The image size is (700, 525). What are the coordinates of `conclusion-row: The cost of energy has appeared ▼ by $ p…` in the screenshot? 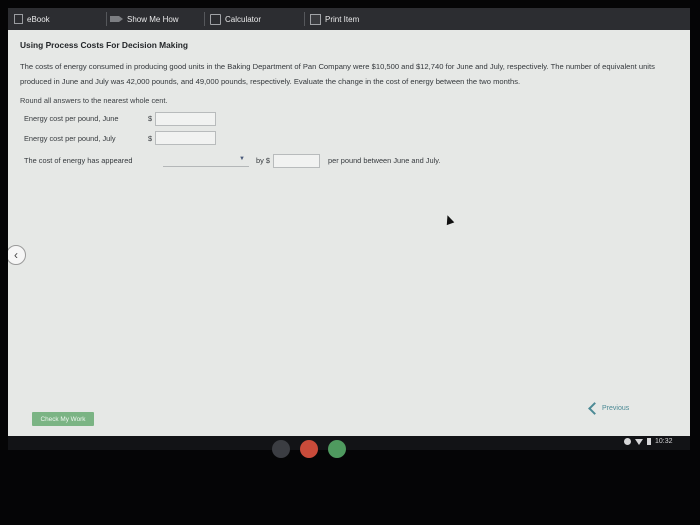 It's located at (350, 162).